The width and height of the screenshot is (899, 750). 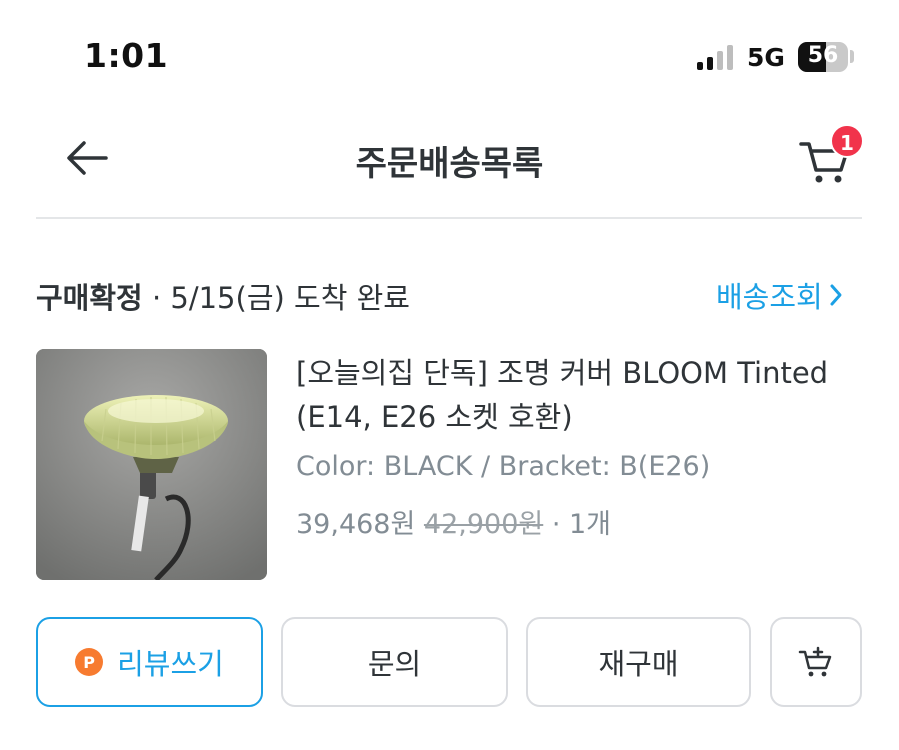 What do you see at coordinates (89, 662) in the screenshot?
I see `point-icon: P` at bounding box center [89, 662].